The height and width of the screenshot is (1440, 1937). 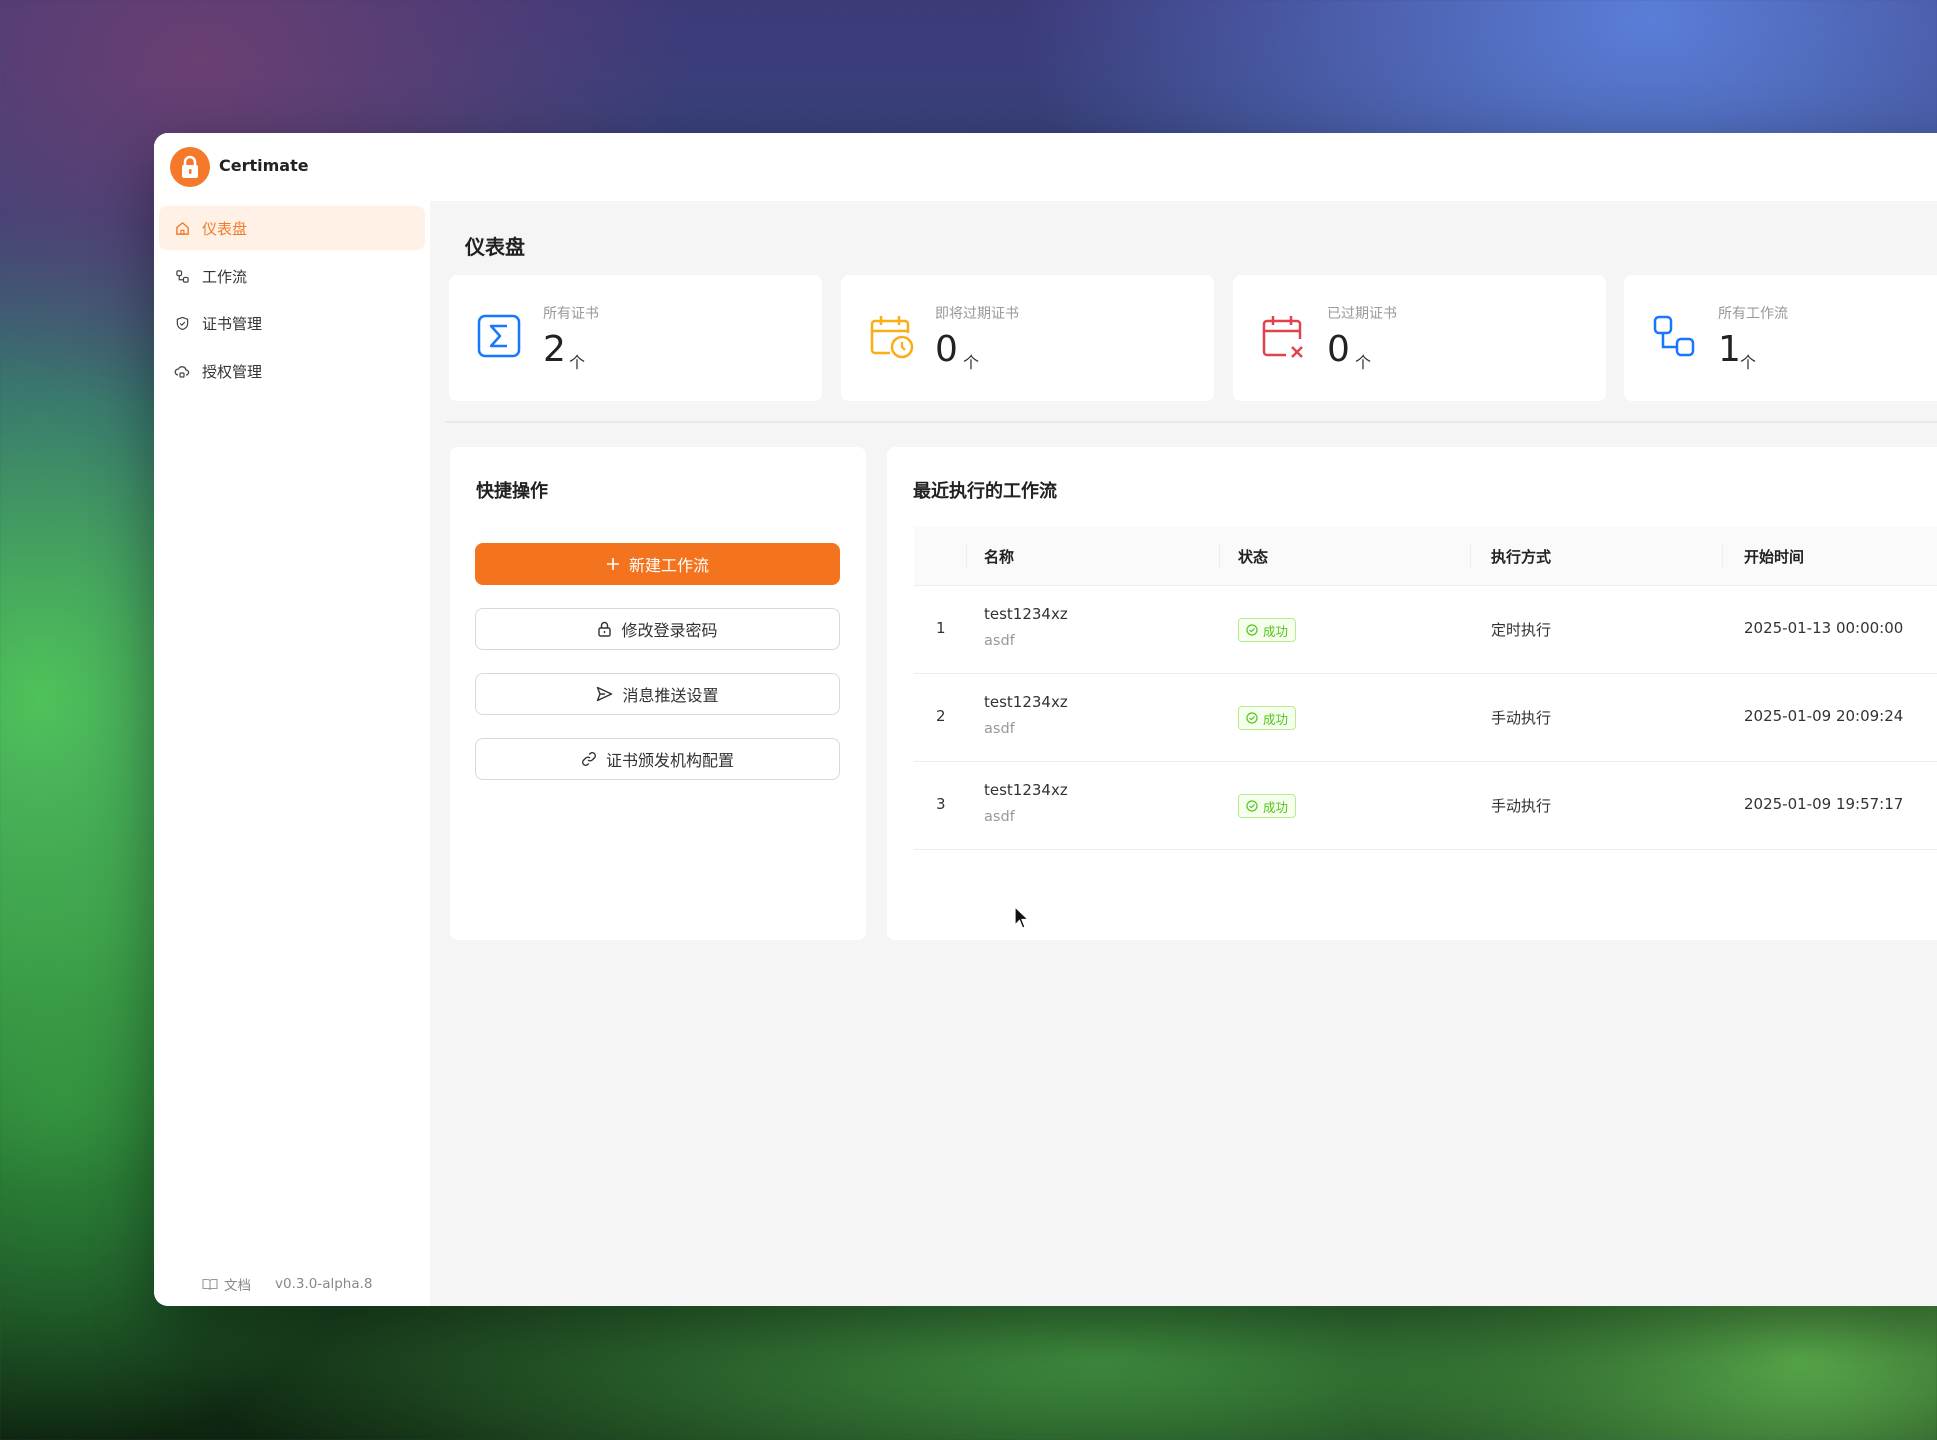 What do you see at coordinates (589, 759) in the screenshot?
I see `link-icon` at bounding box center [589, 759].